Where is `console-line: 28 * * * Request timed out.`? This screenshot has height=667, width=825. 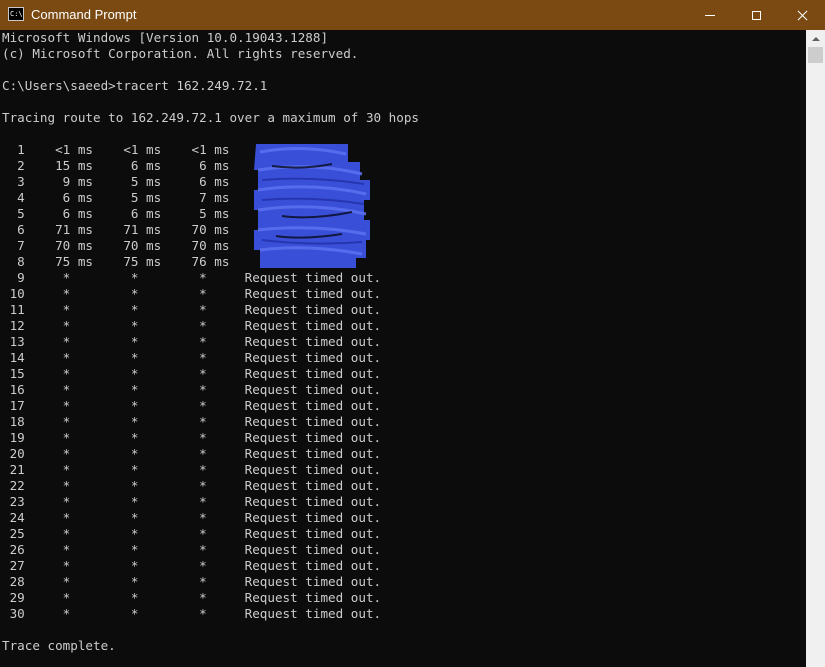 console-line: 28 * * * Request timed out. is located at coordinates (192, 581).